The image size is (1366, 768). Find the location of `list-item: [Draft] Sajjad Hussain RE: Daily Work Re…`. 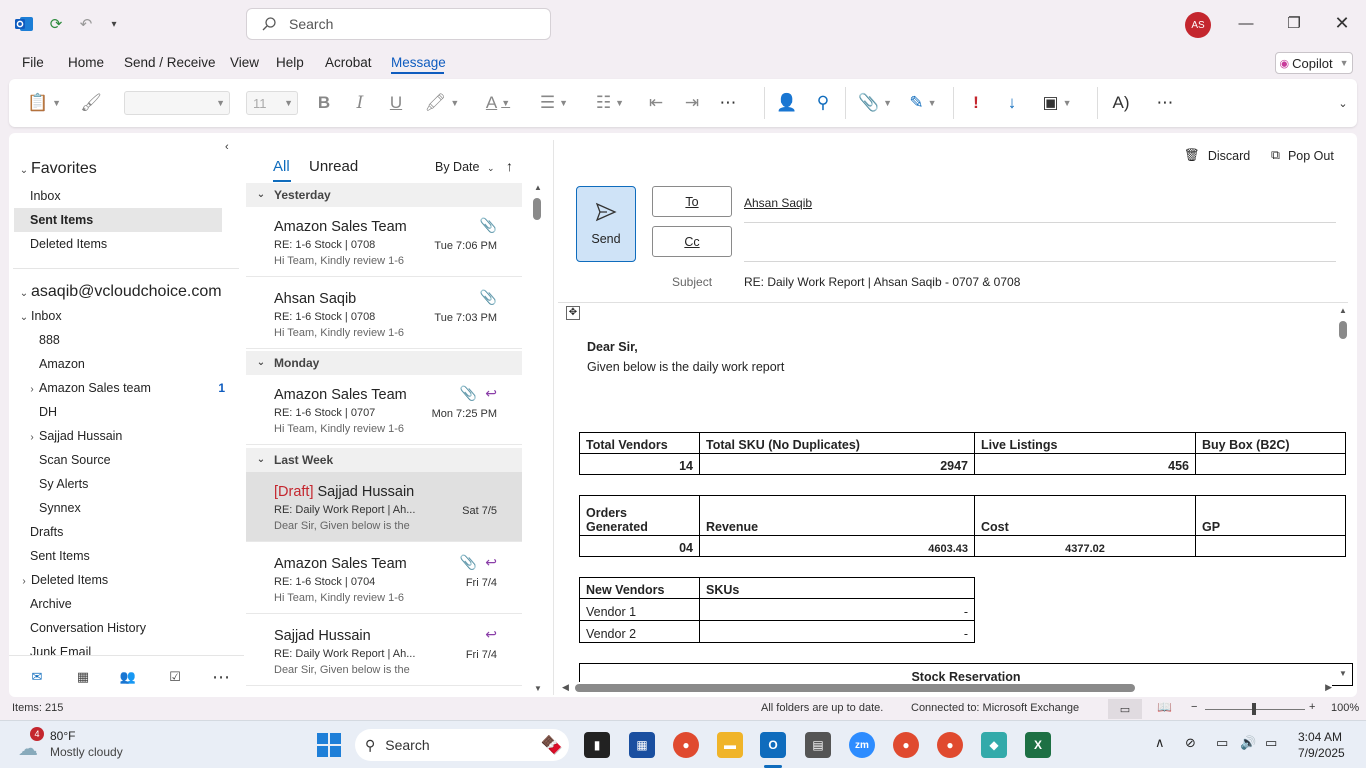

list-item: [Draft] Sajjad Hussain RE: Daily Work Re… is located at coordinates (384, 507).